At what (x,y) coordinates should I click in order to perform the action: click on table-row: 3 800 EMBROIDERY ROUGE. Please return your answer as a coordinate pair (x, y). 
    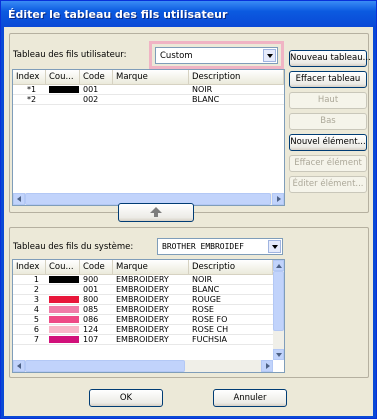
    Looking at the image, I should click on (148, 300).